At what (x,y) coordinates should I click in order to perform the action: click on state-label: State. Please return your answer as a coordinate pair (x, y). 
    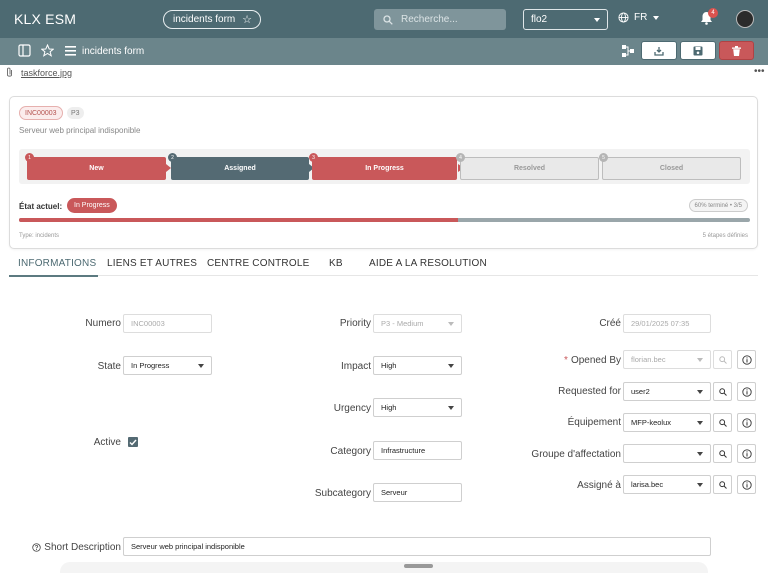
    Looking at the image, I should click on (109, 366).